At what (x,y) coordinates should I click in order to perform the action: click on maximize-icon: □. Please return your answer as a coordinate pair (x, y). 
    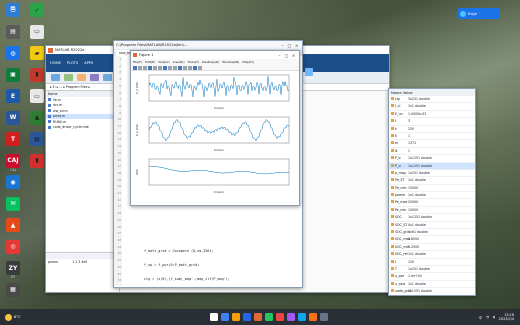
    Looking at the image, I should click on (289, 45).